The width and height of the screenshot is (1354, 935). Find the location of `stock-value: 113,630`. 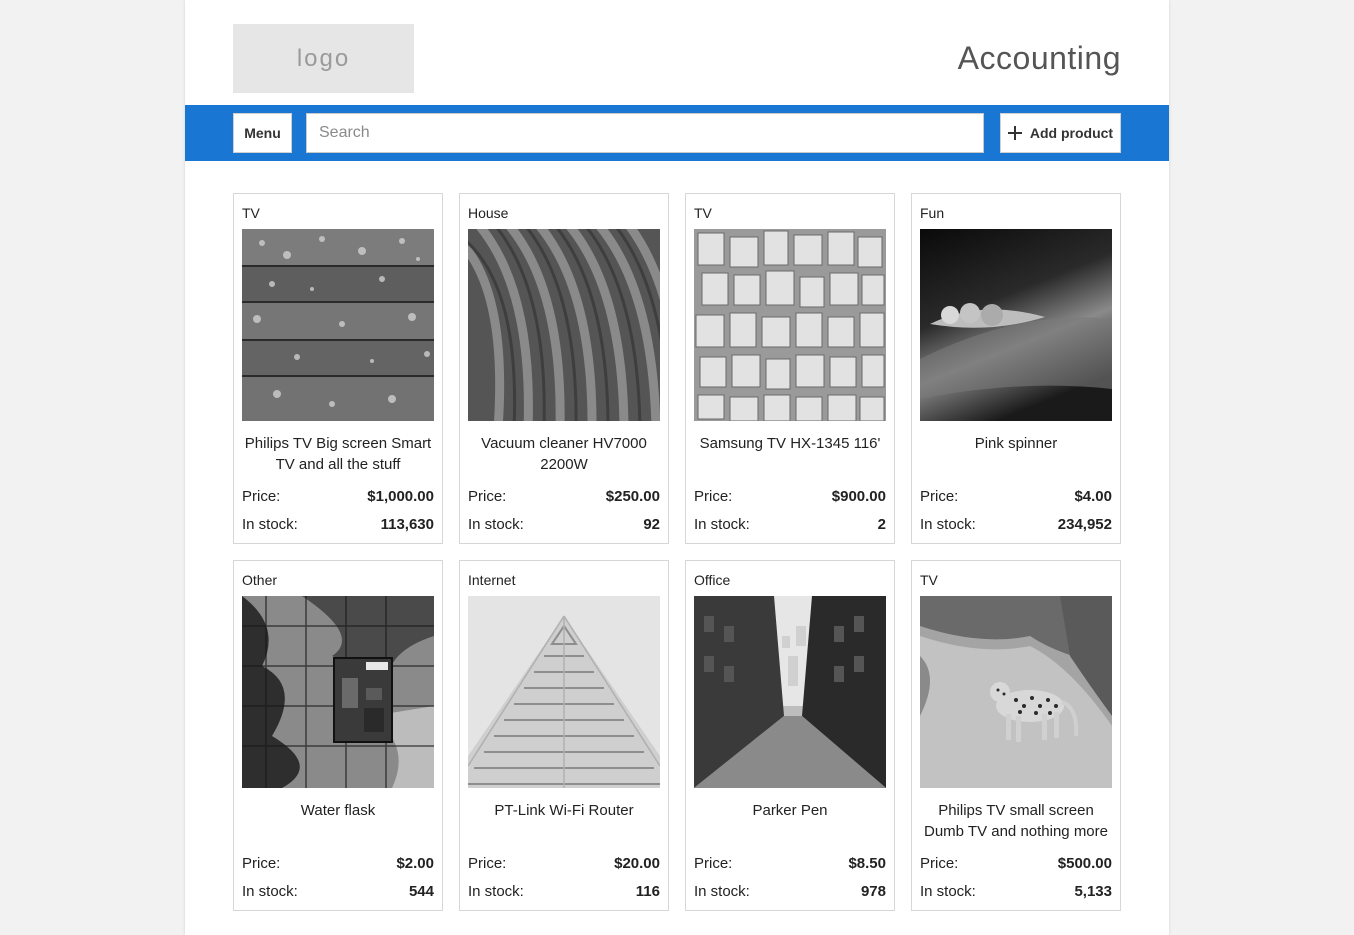

stock-value: 113,630 is located at coordinates (407, 524).